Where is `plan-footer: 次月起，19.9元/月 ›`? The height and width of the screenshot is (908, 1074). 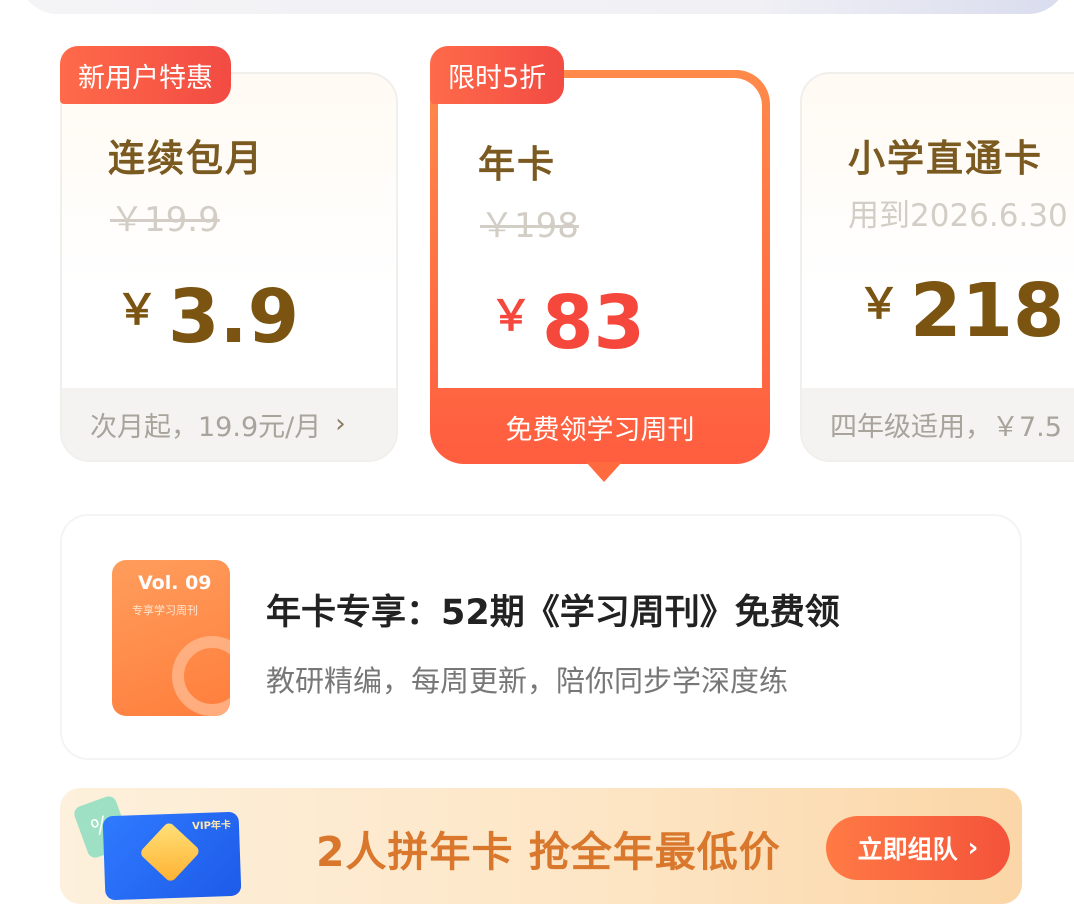
plan-footer: 次月起，19.9元/月 › is located at coordinates (229, 424).